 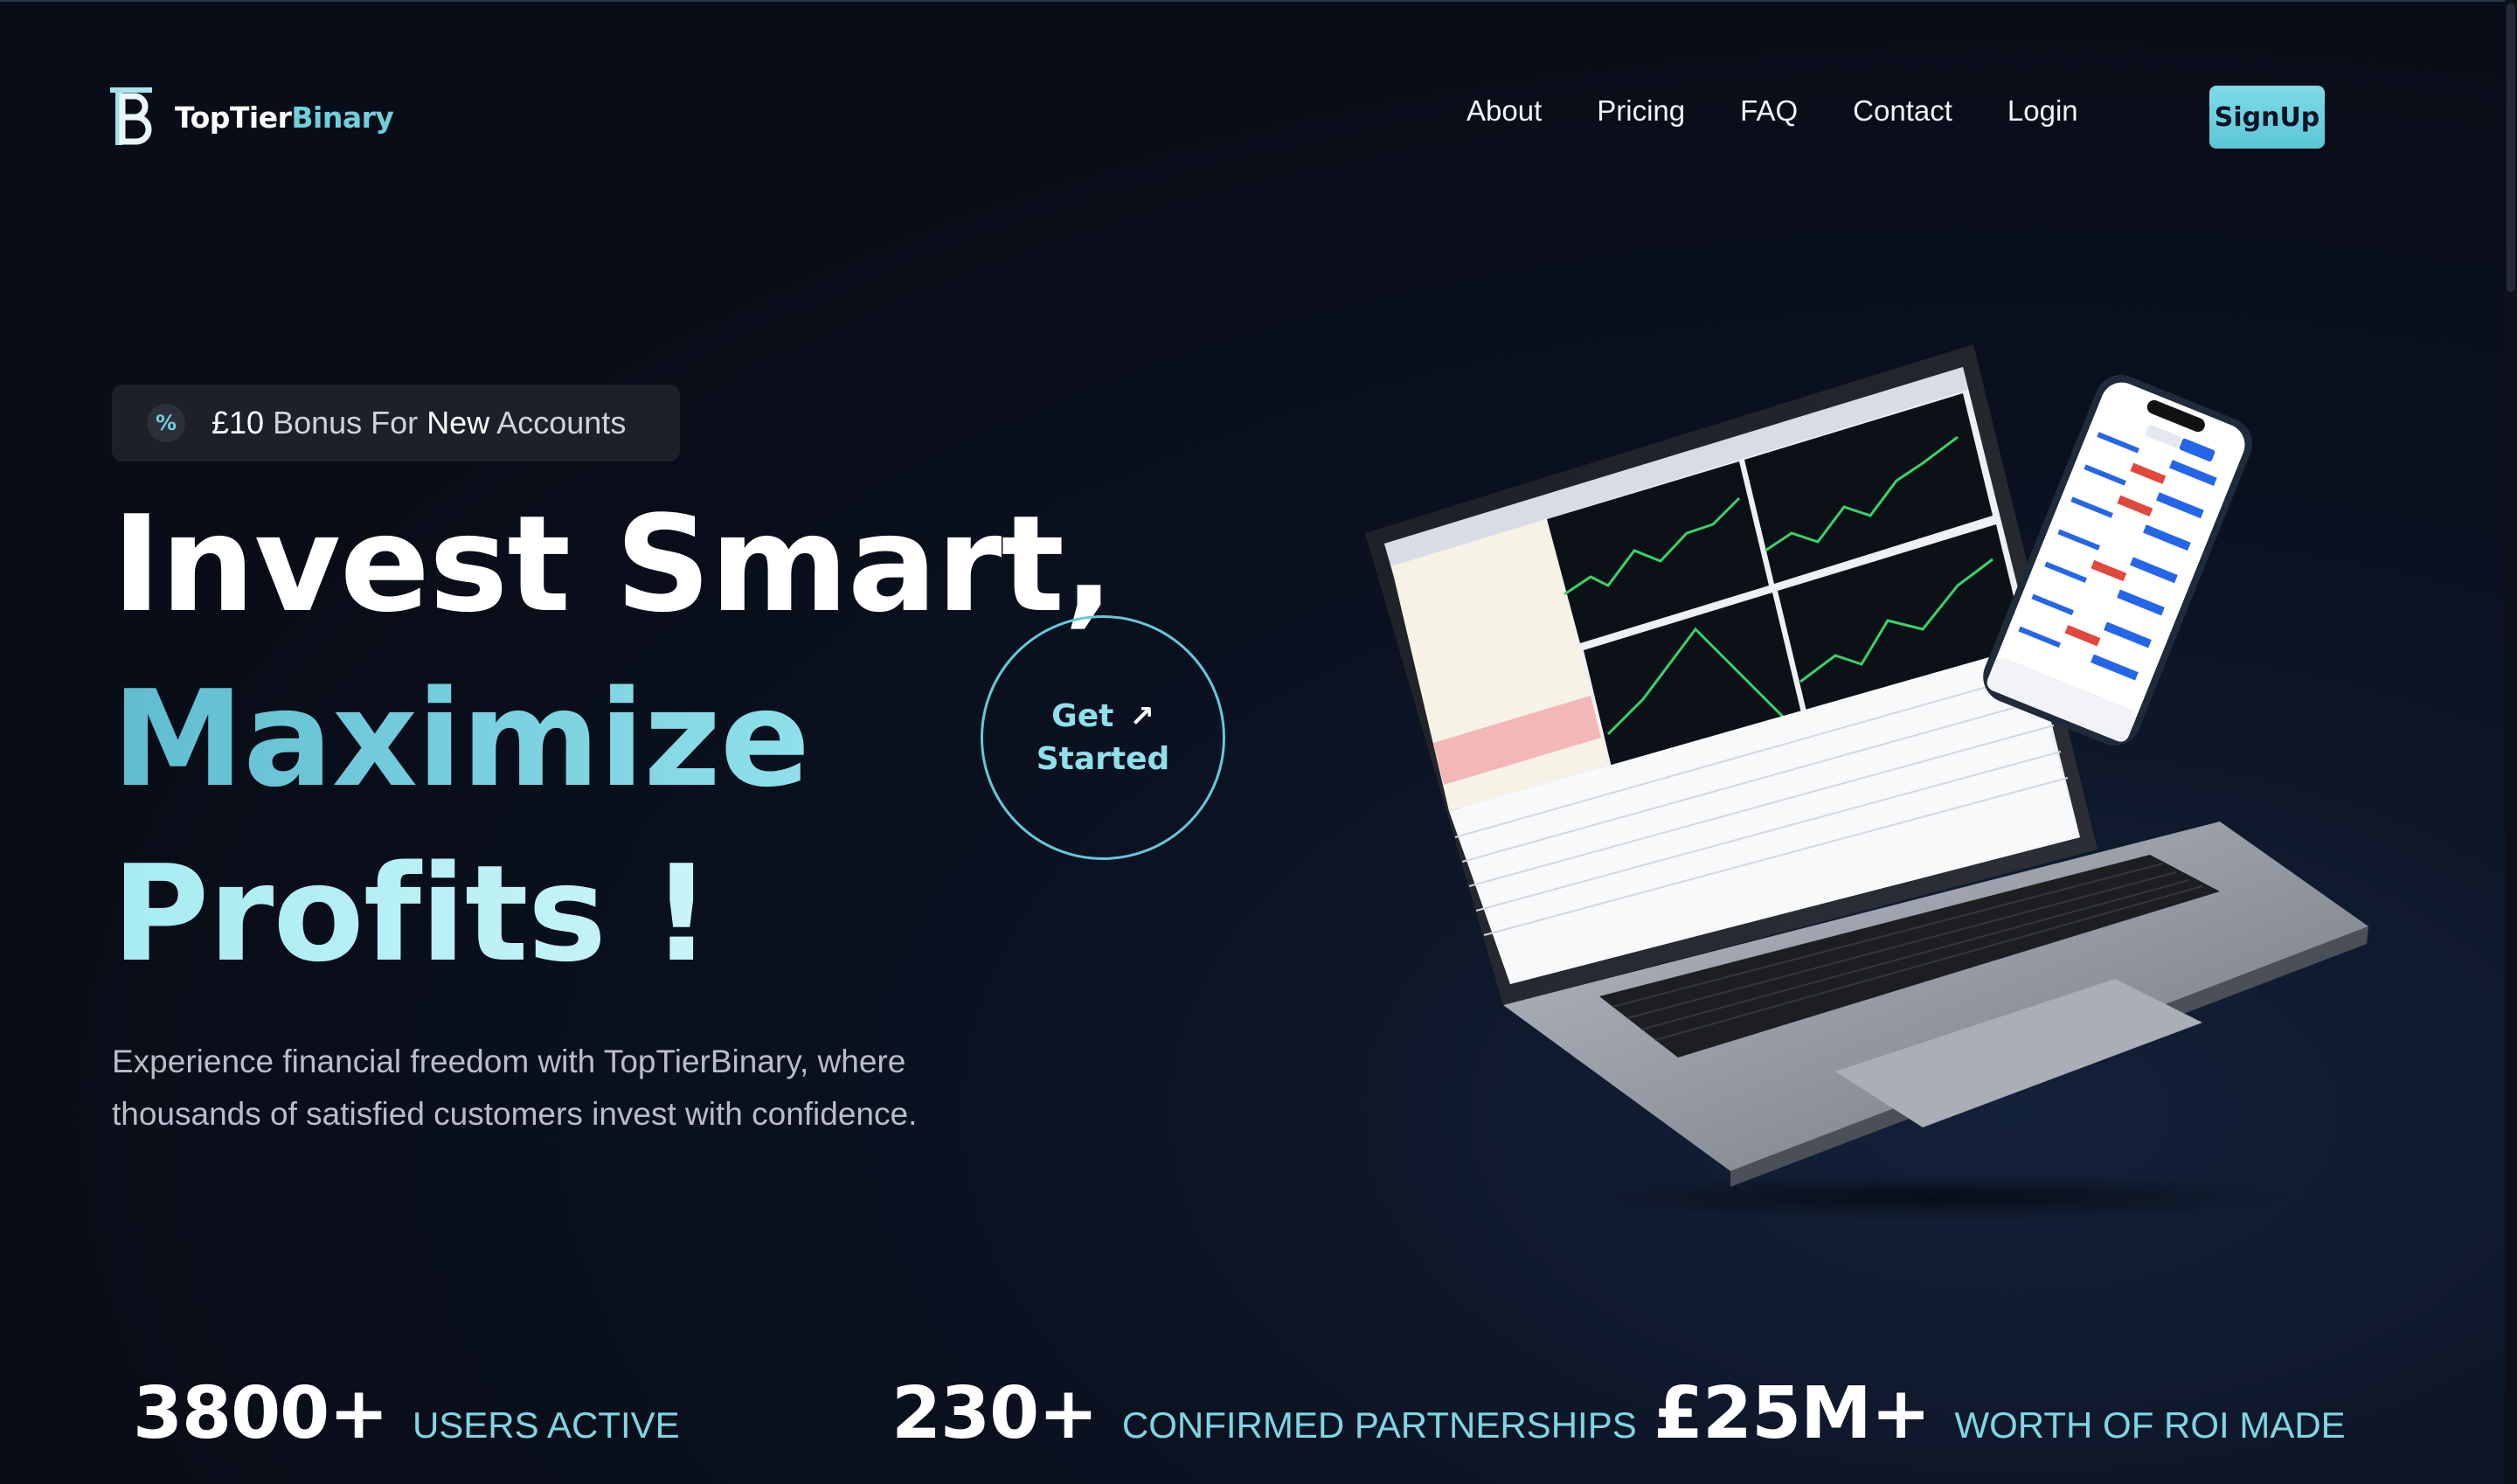 What do you see at coordinates (1641, 111) in the screenshot?
I see `nav-pricing: Pricing` at bounding box center [1641, 111].